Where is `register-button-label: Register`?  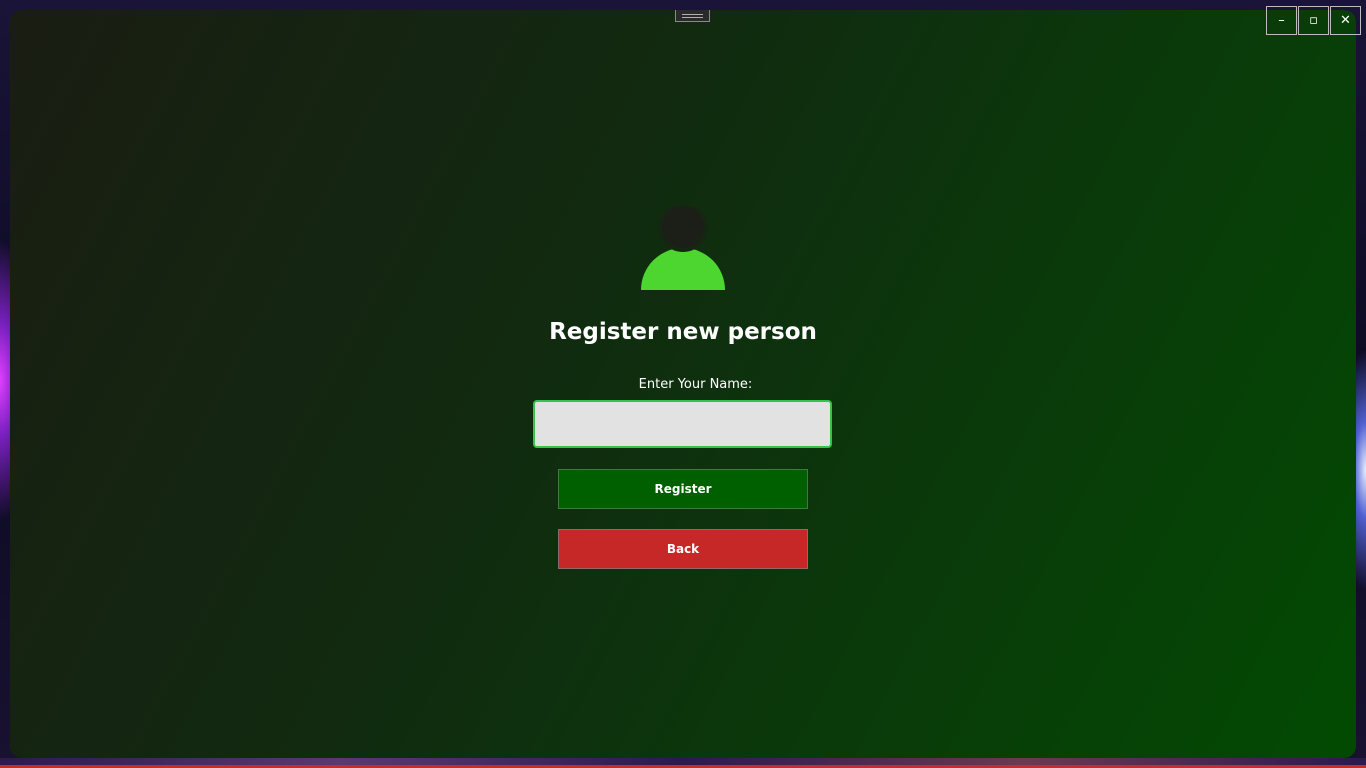
register-button-label: Register is located at coordinates (683, 489).